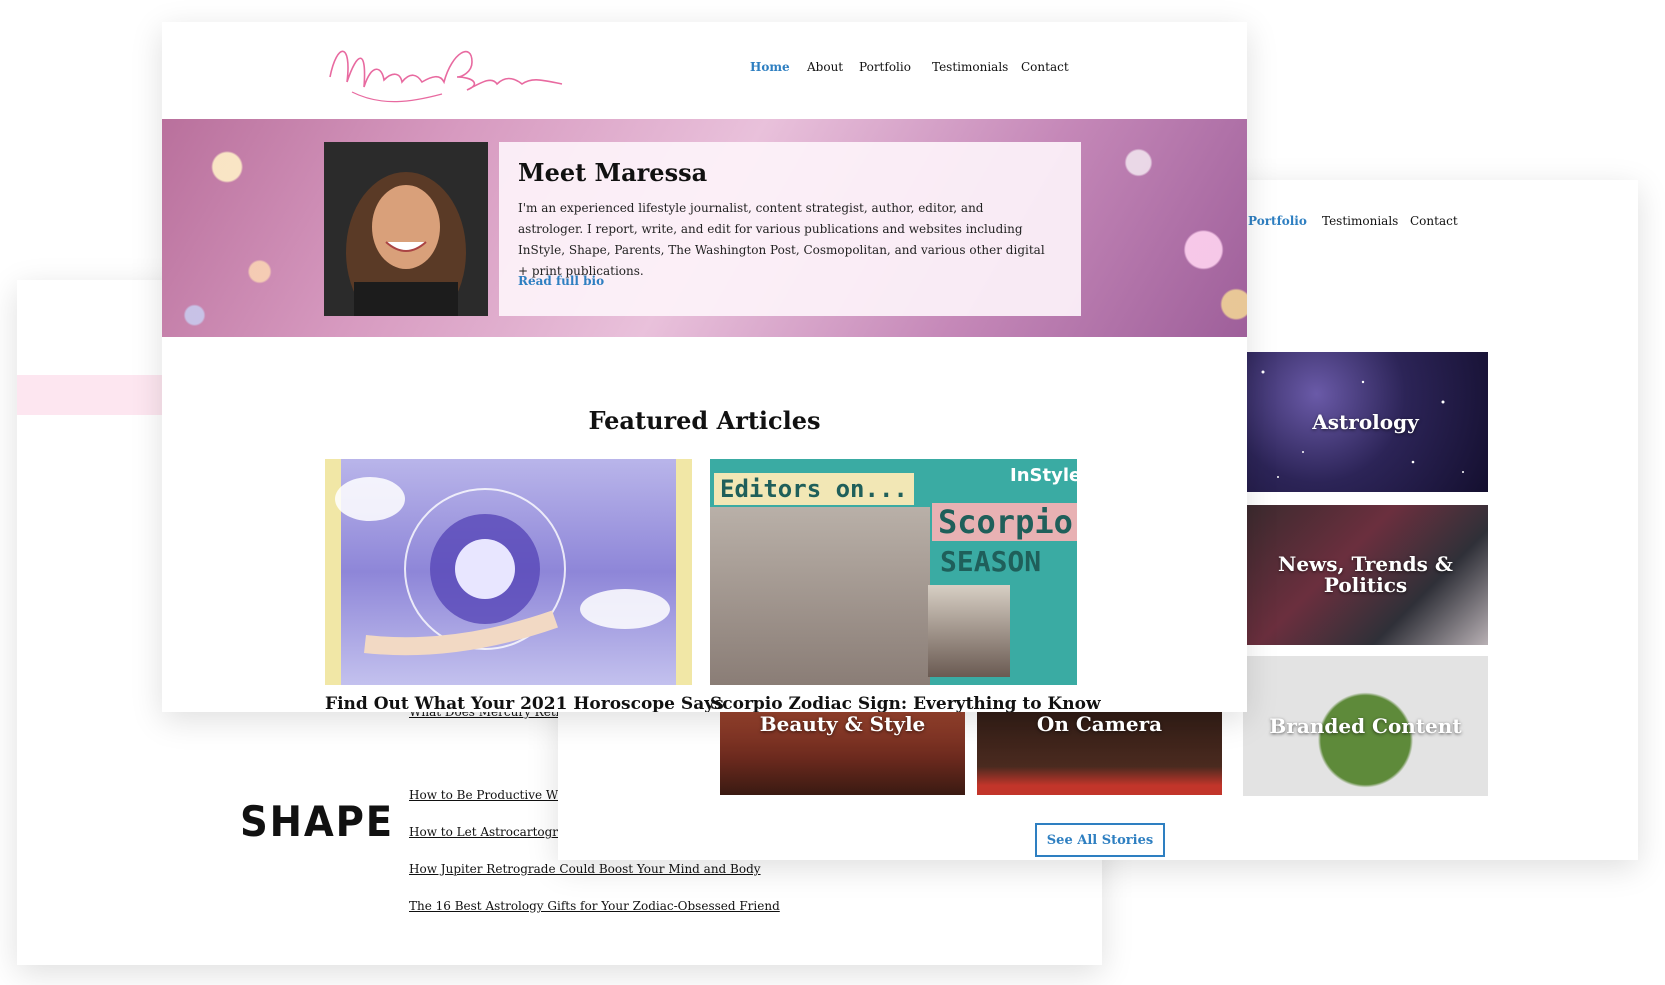 This screenshot has height=985, width=1665. What do you see at coordinates (704, 420) in the screenshot?
I see `featured-articles-title: Featured Articles` at bounding box center [704, 420].